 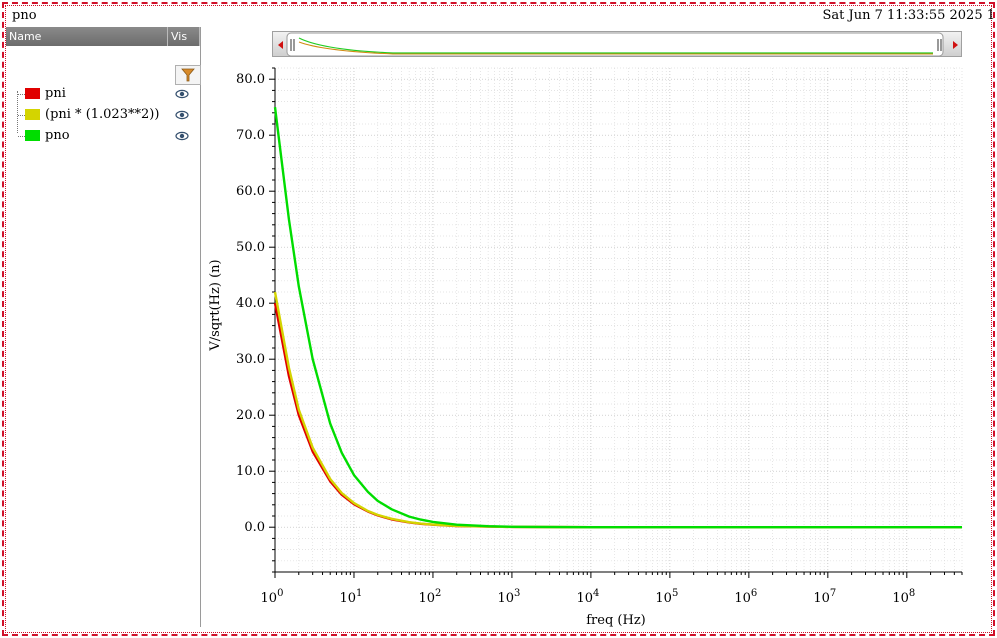 What do you see at coordinates (351, 597) in the screenshot?
I see `x-tick-label: 101` at bounding box center [351, 597].